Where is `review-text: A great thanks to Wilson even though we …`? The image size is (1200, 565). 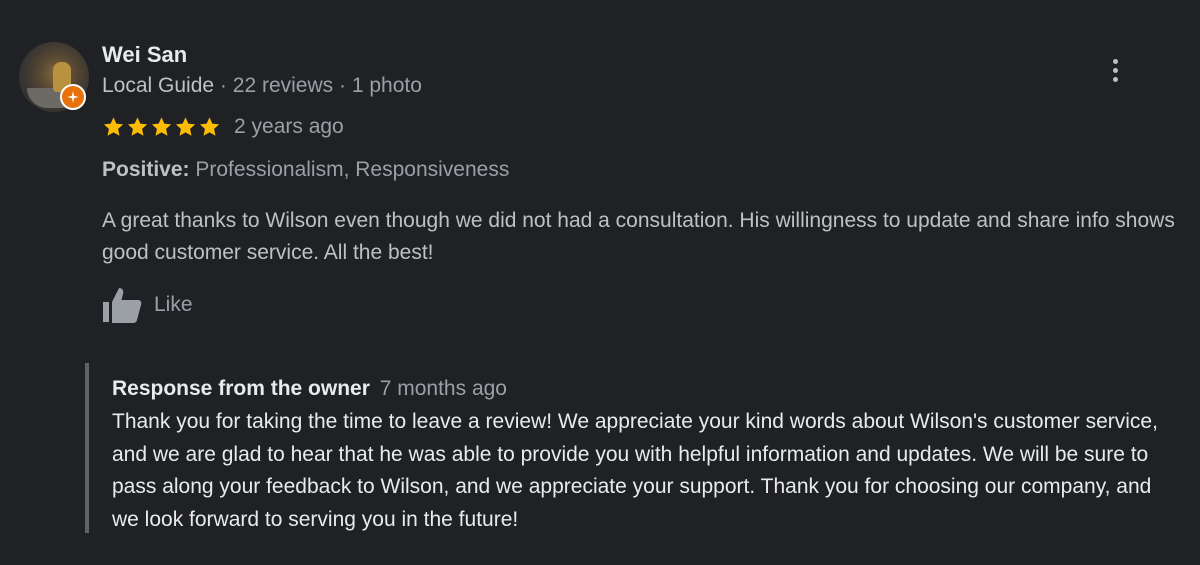
review-text: A great thanks to Wilson even though we … is located at coordinates (638, 236).